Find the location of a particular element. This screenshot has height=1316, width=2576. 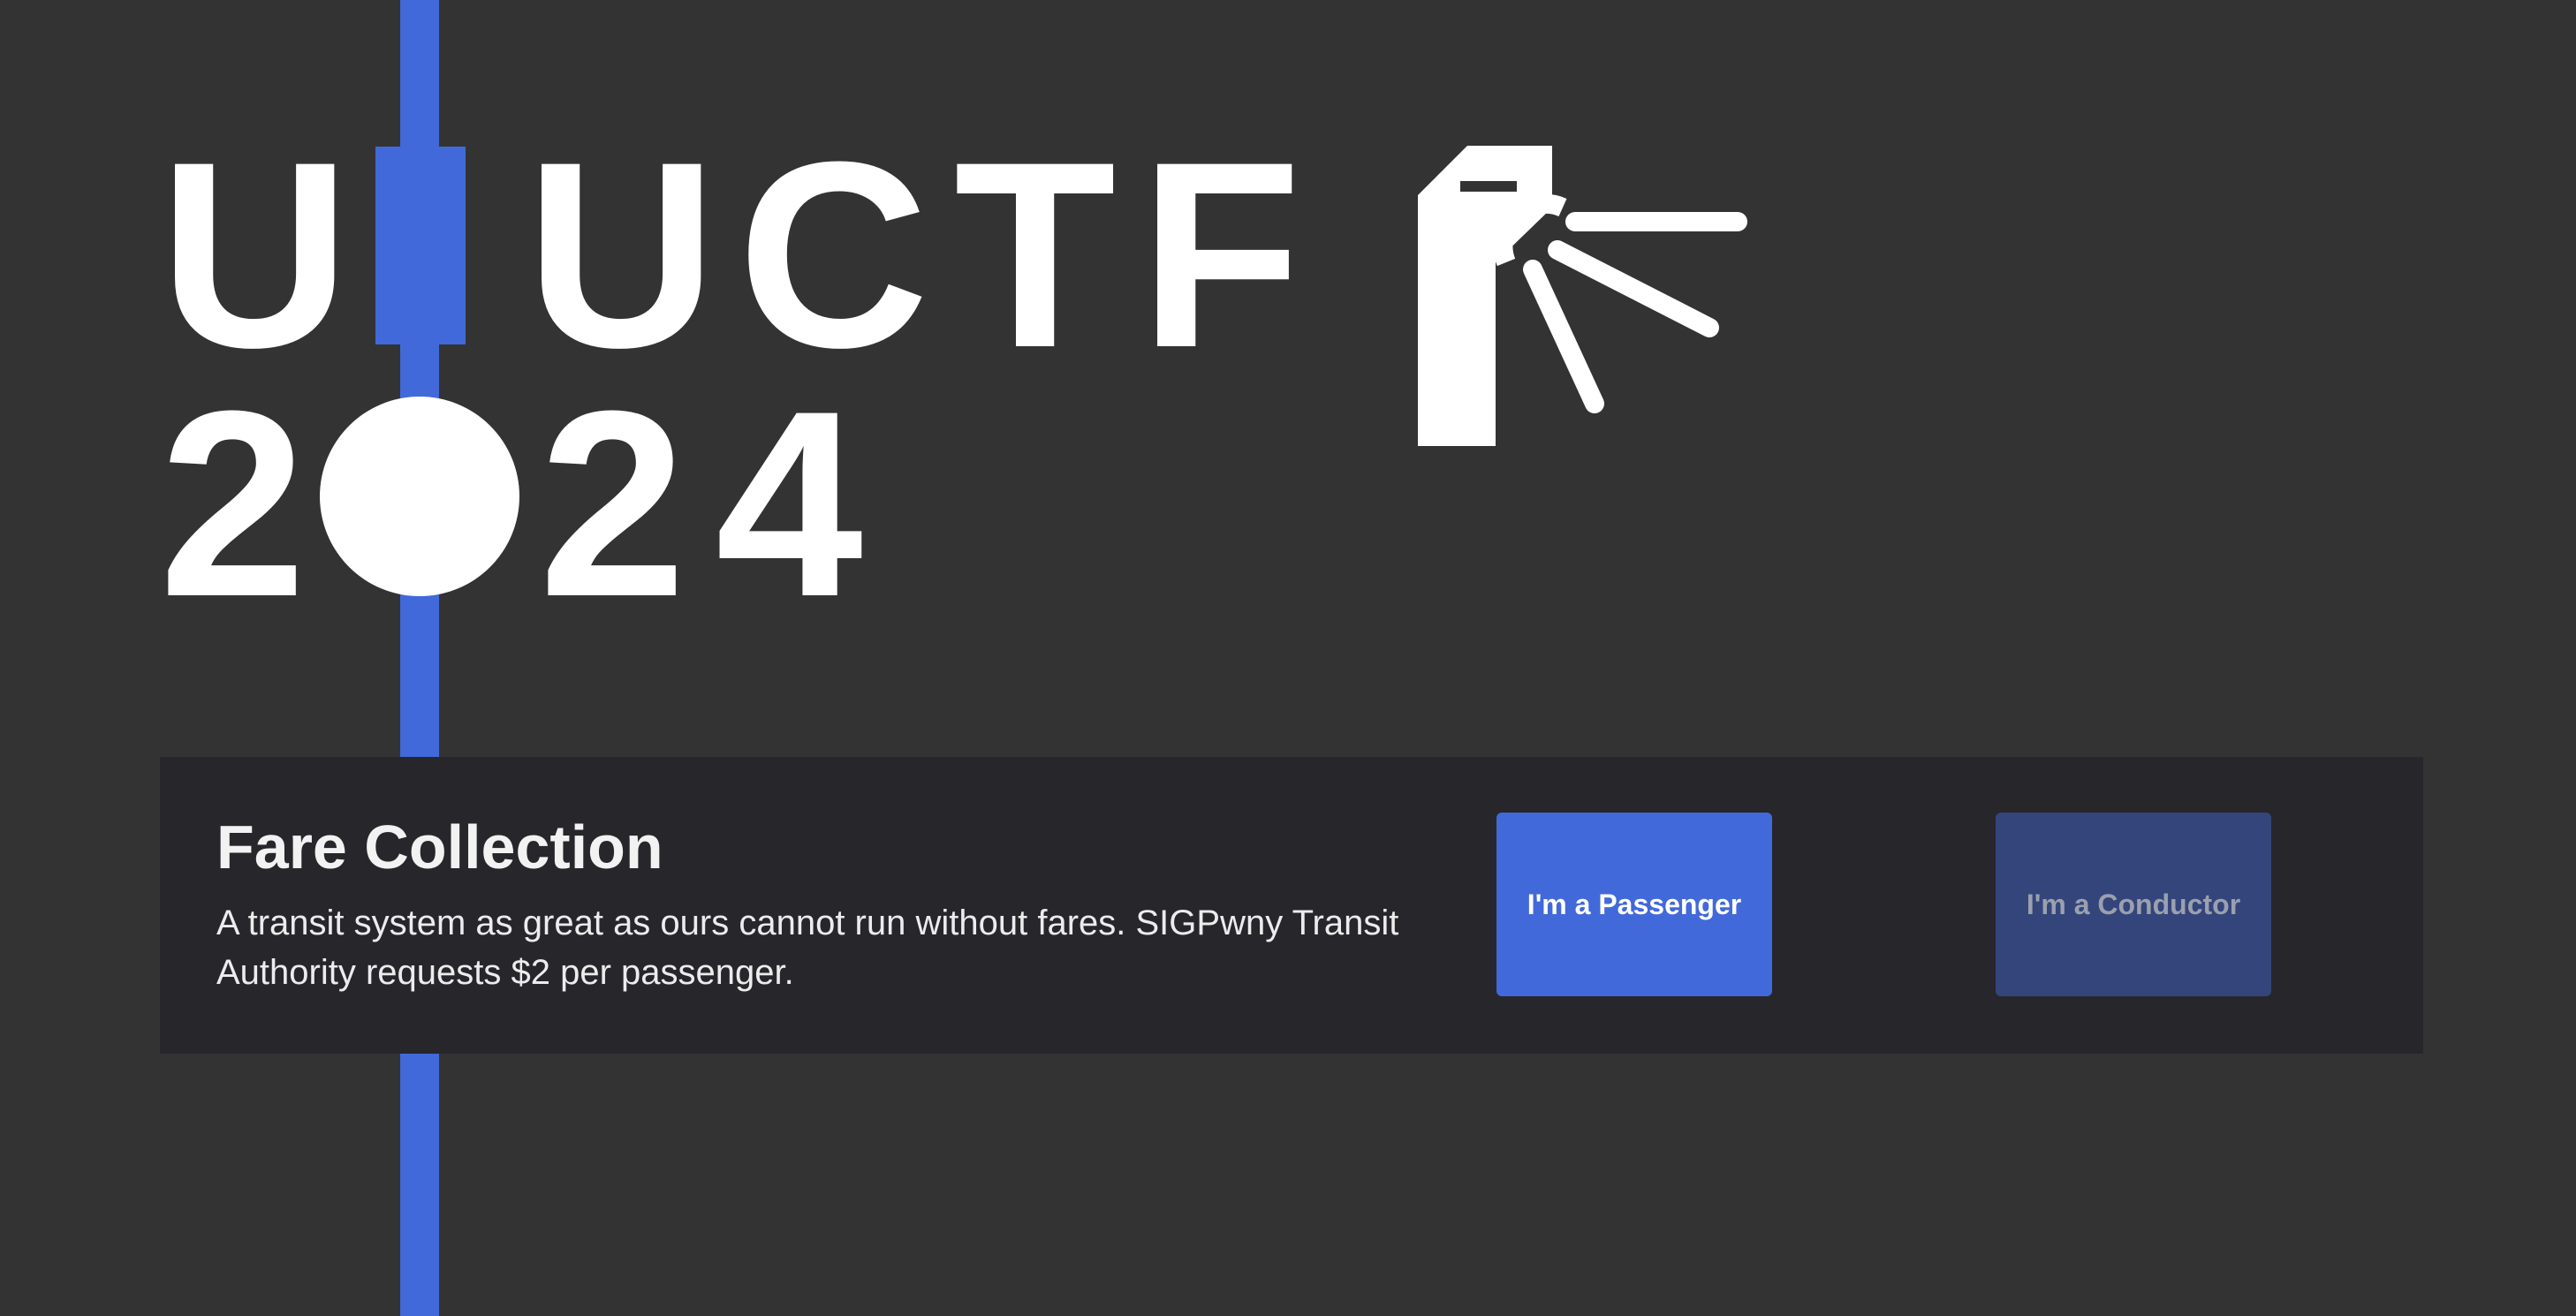

logo-letter-f: F is located at coordinates (1221, 254).